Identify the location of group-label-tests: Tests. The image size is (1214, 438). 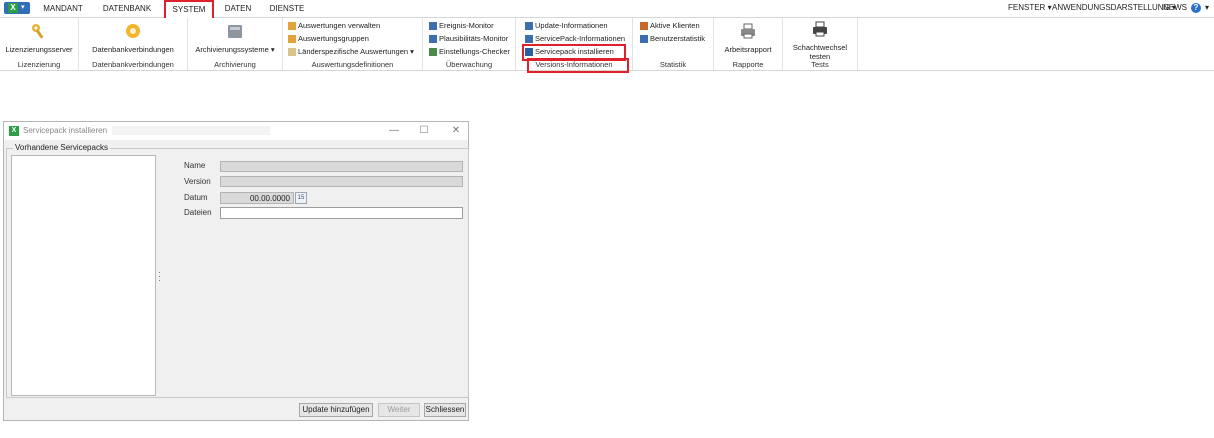
(820, 64).